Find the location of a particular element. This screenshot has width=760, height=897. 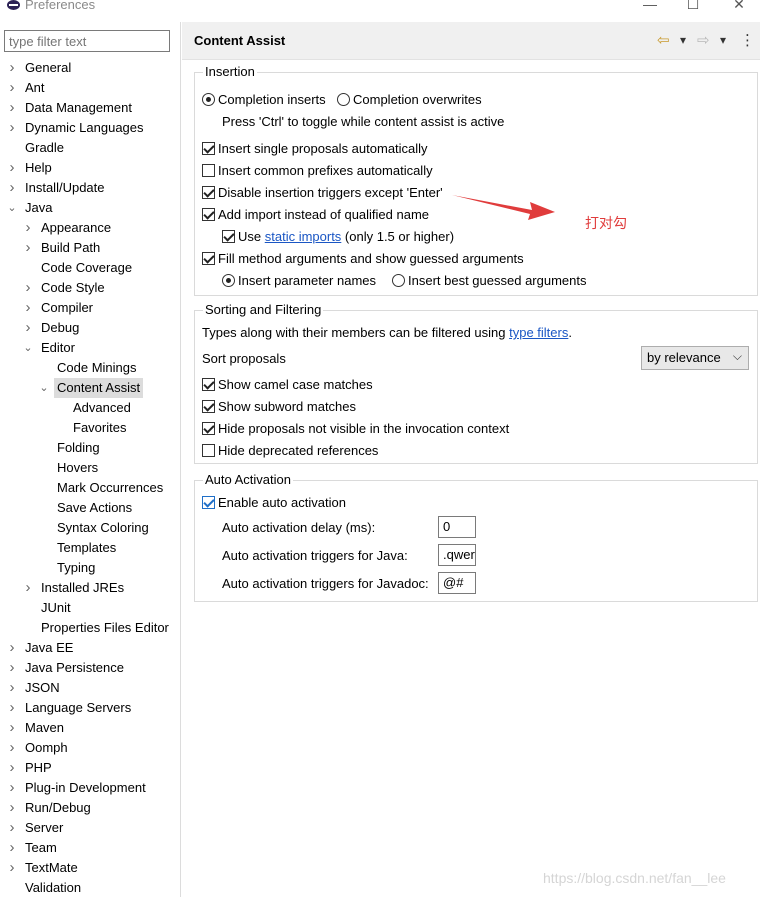

tree-item-code-coverage: Code Coverage is located at coordinates (90, 268).